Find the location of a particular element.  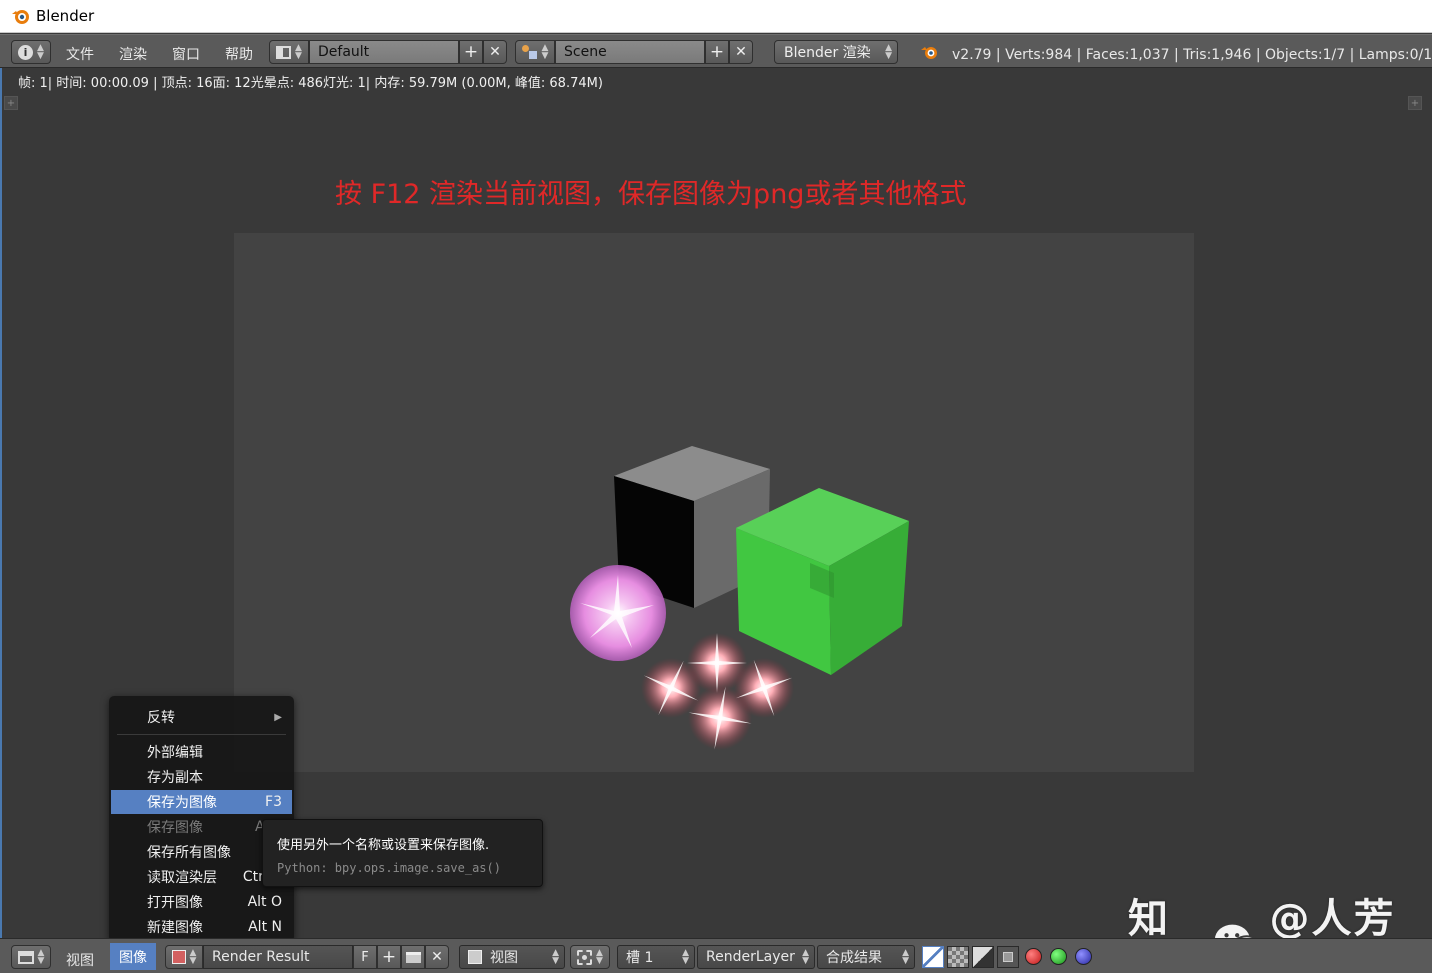

menu-item-label: 外部编辑 is located at coordinates (175, 753).